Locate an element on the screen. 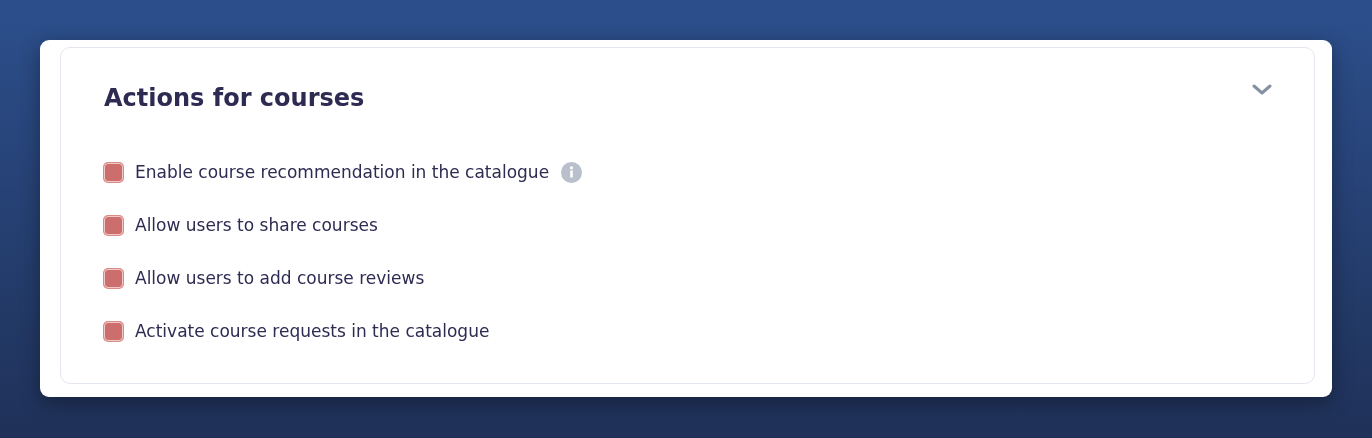  option-label: Allow users to share courses is located at coordinates (256, 225).